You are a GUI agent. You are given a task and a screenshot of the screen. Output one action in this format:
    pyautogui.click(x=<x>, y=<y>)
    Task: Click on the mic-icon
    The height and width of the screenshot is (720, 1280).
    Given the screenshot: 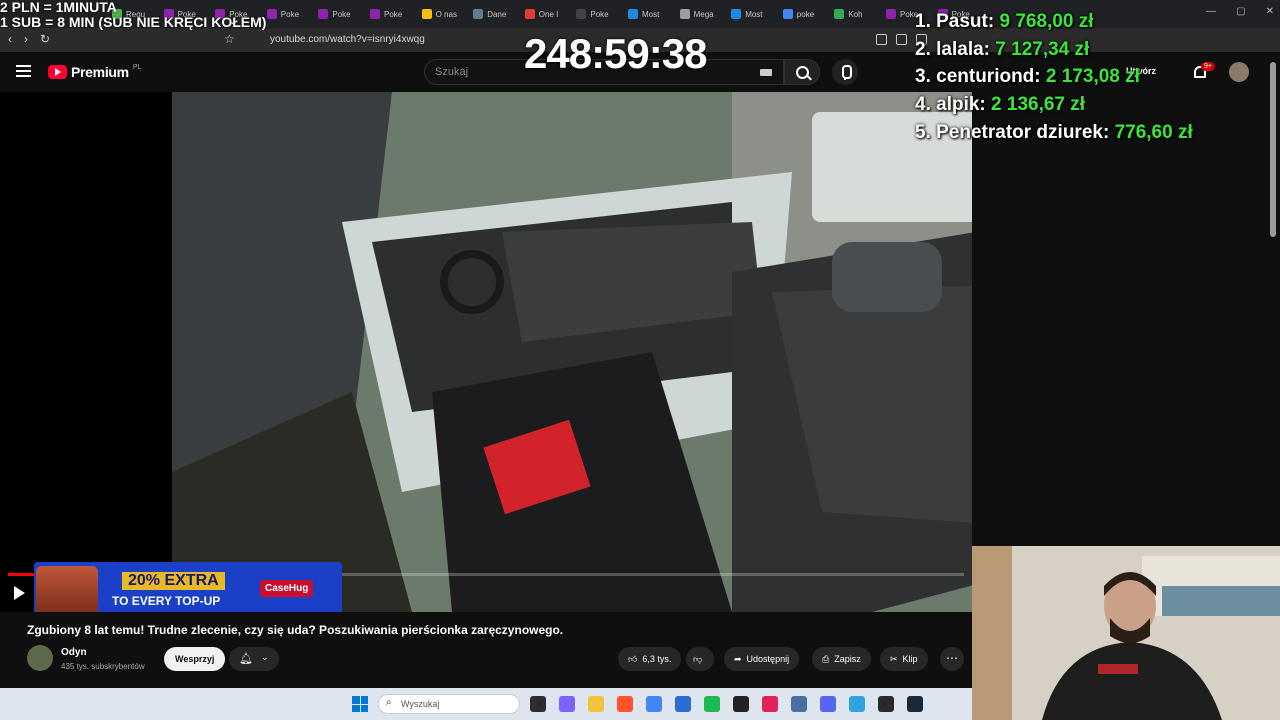 What is the action you would take?
    pyautogui.click(x=845, y=72)
    